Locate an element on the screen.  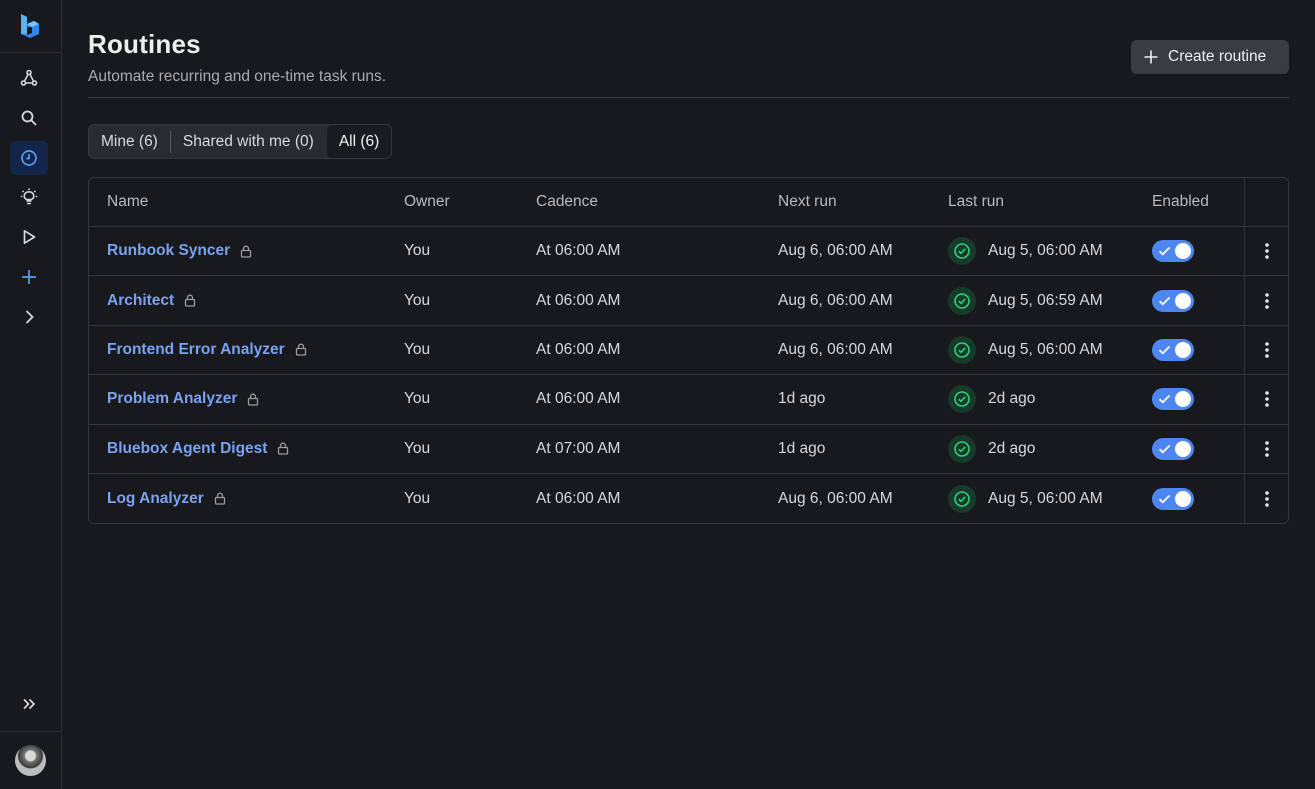
header-owner: Owner is located at coordinates (427, 202).